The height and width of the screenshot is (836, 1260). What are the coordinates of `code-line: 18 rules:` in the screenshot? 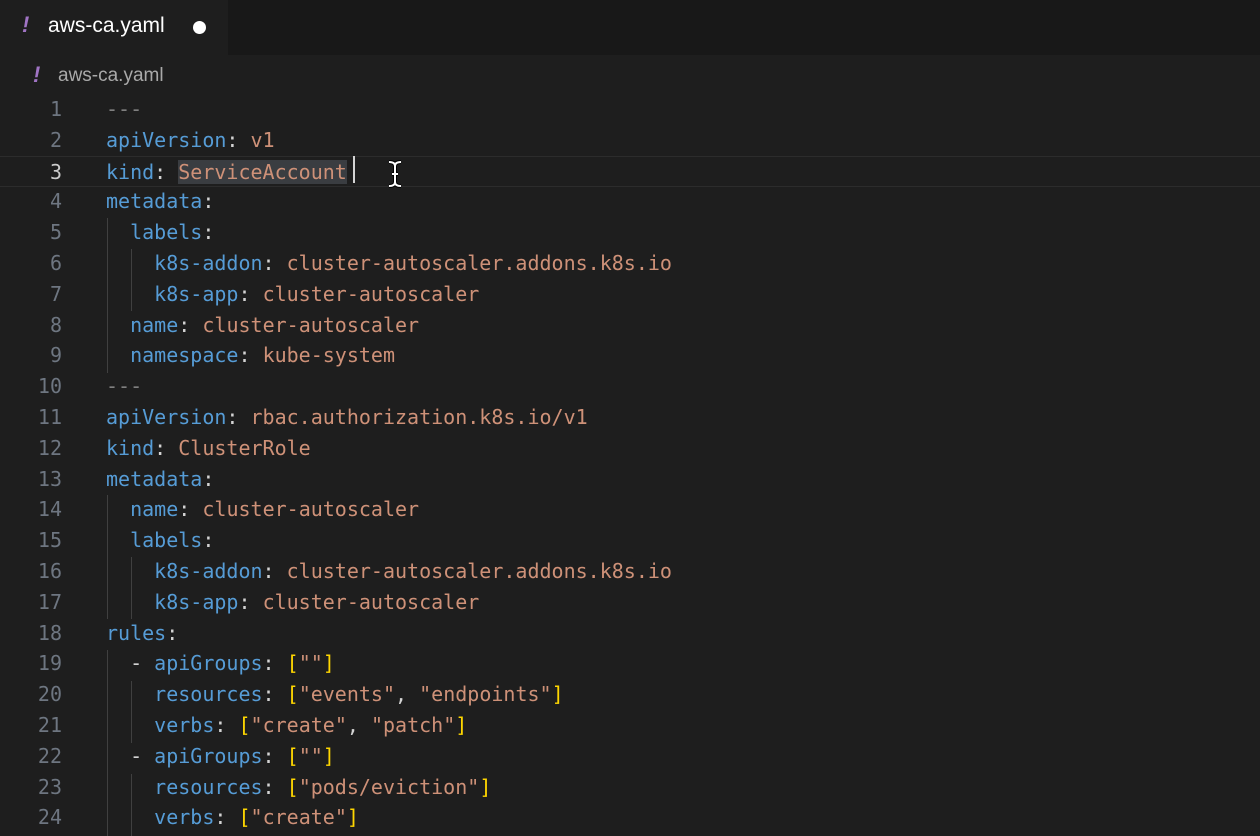 It's located at (630, 633).